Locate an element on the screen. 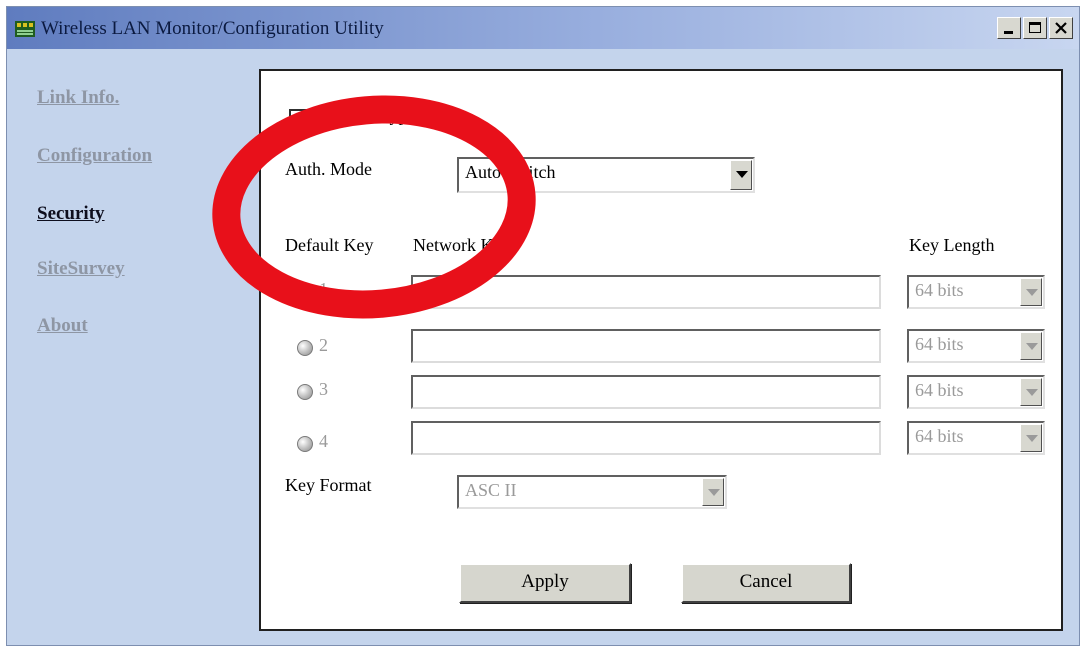 The image size is (1084, 648). key-length-select-2: 64 bits is located at coordinates (976, 346).